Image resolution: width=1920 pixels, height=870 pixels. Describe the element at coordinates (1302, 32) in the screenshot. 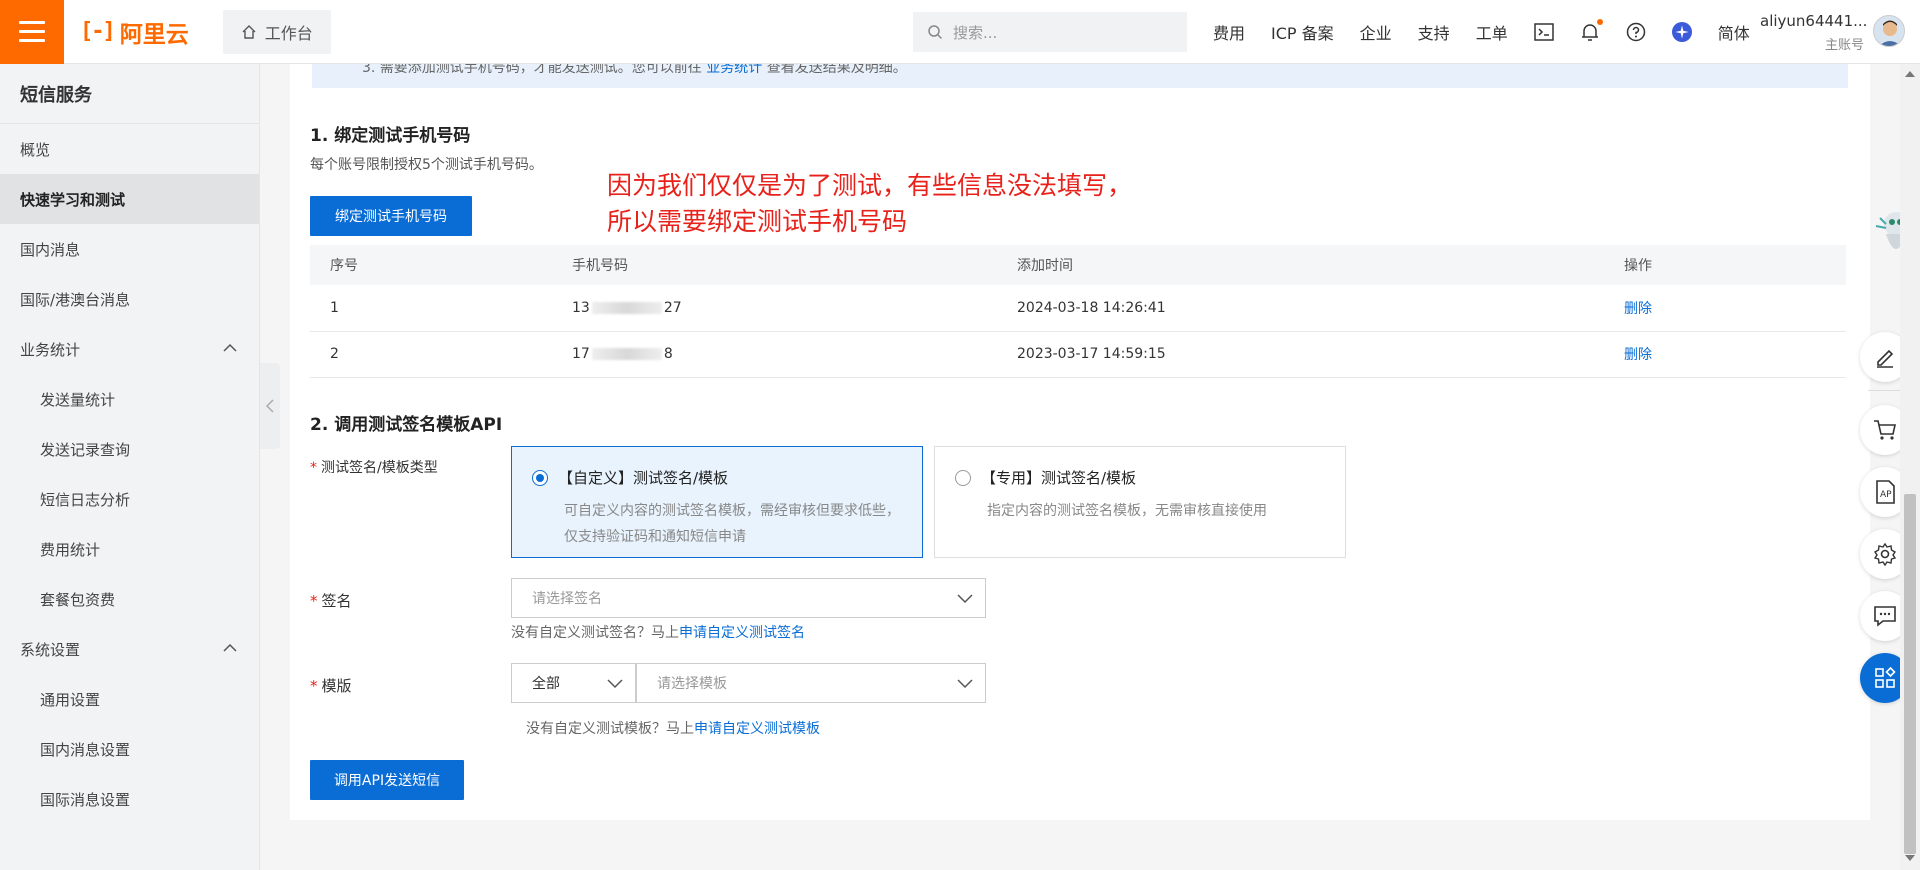

I see `nav-icp: ICP 备案` at that location.